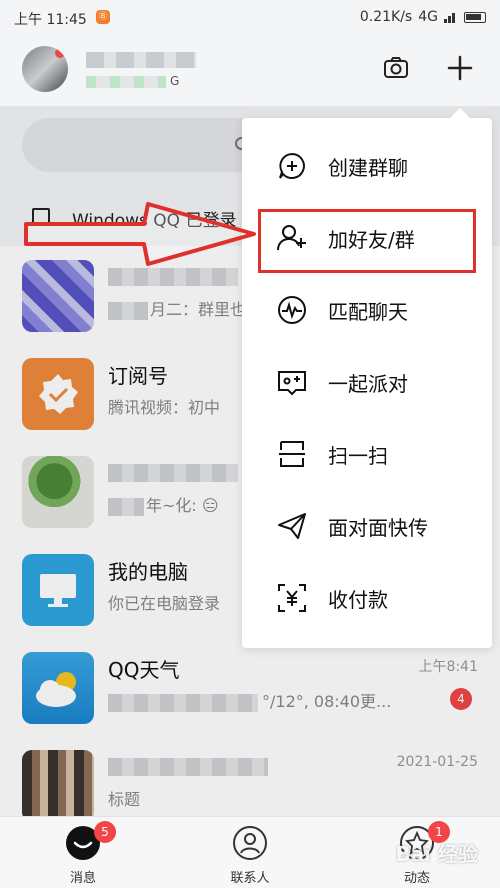 This screenshot has width=500, height=888. What do you see at coordinates (451, 17) in the screenshot?
I see `signal-icon` at bounding box center [451, 17].